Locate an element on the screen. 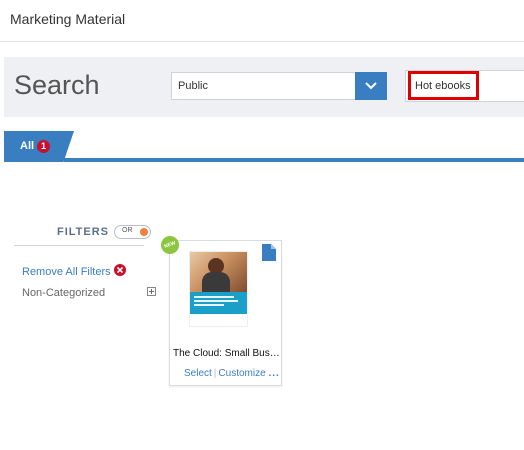 This screenshot has height=450, width=524. chevron-down-icon is located at coordinates (371, 86).